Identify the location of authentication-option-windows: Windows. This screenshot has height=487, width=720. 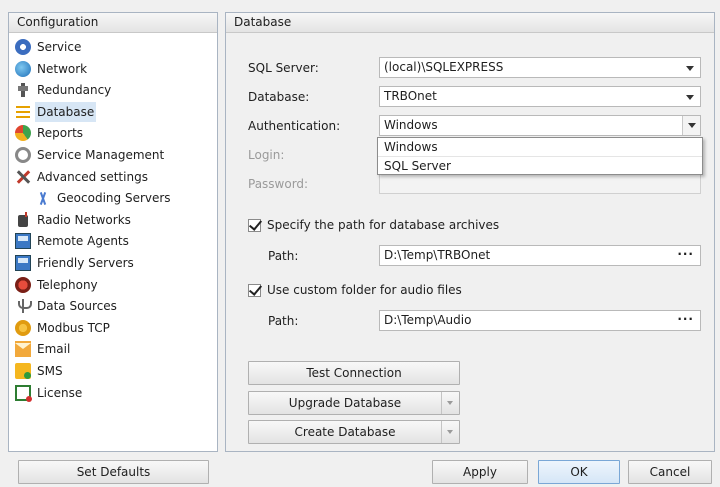
(540, 147).